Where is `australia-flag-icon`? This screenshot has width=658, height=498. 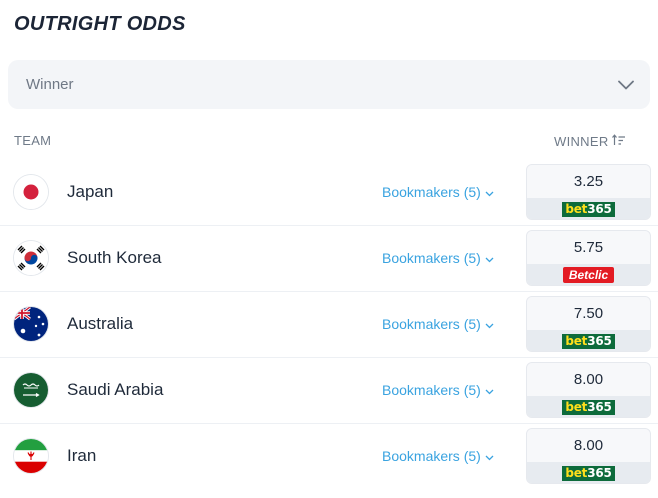 australia-flag-icon is located at coordinates (31, 324).